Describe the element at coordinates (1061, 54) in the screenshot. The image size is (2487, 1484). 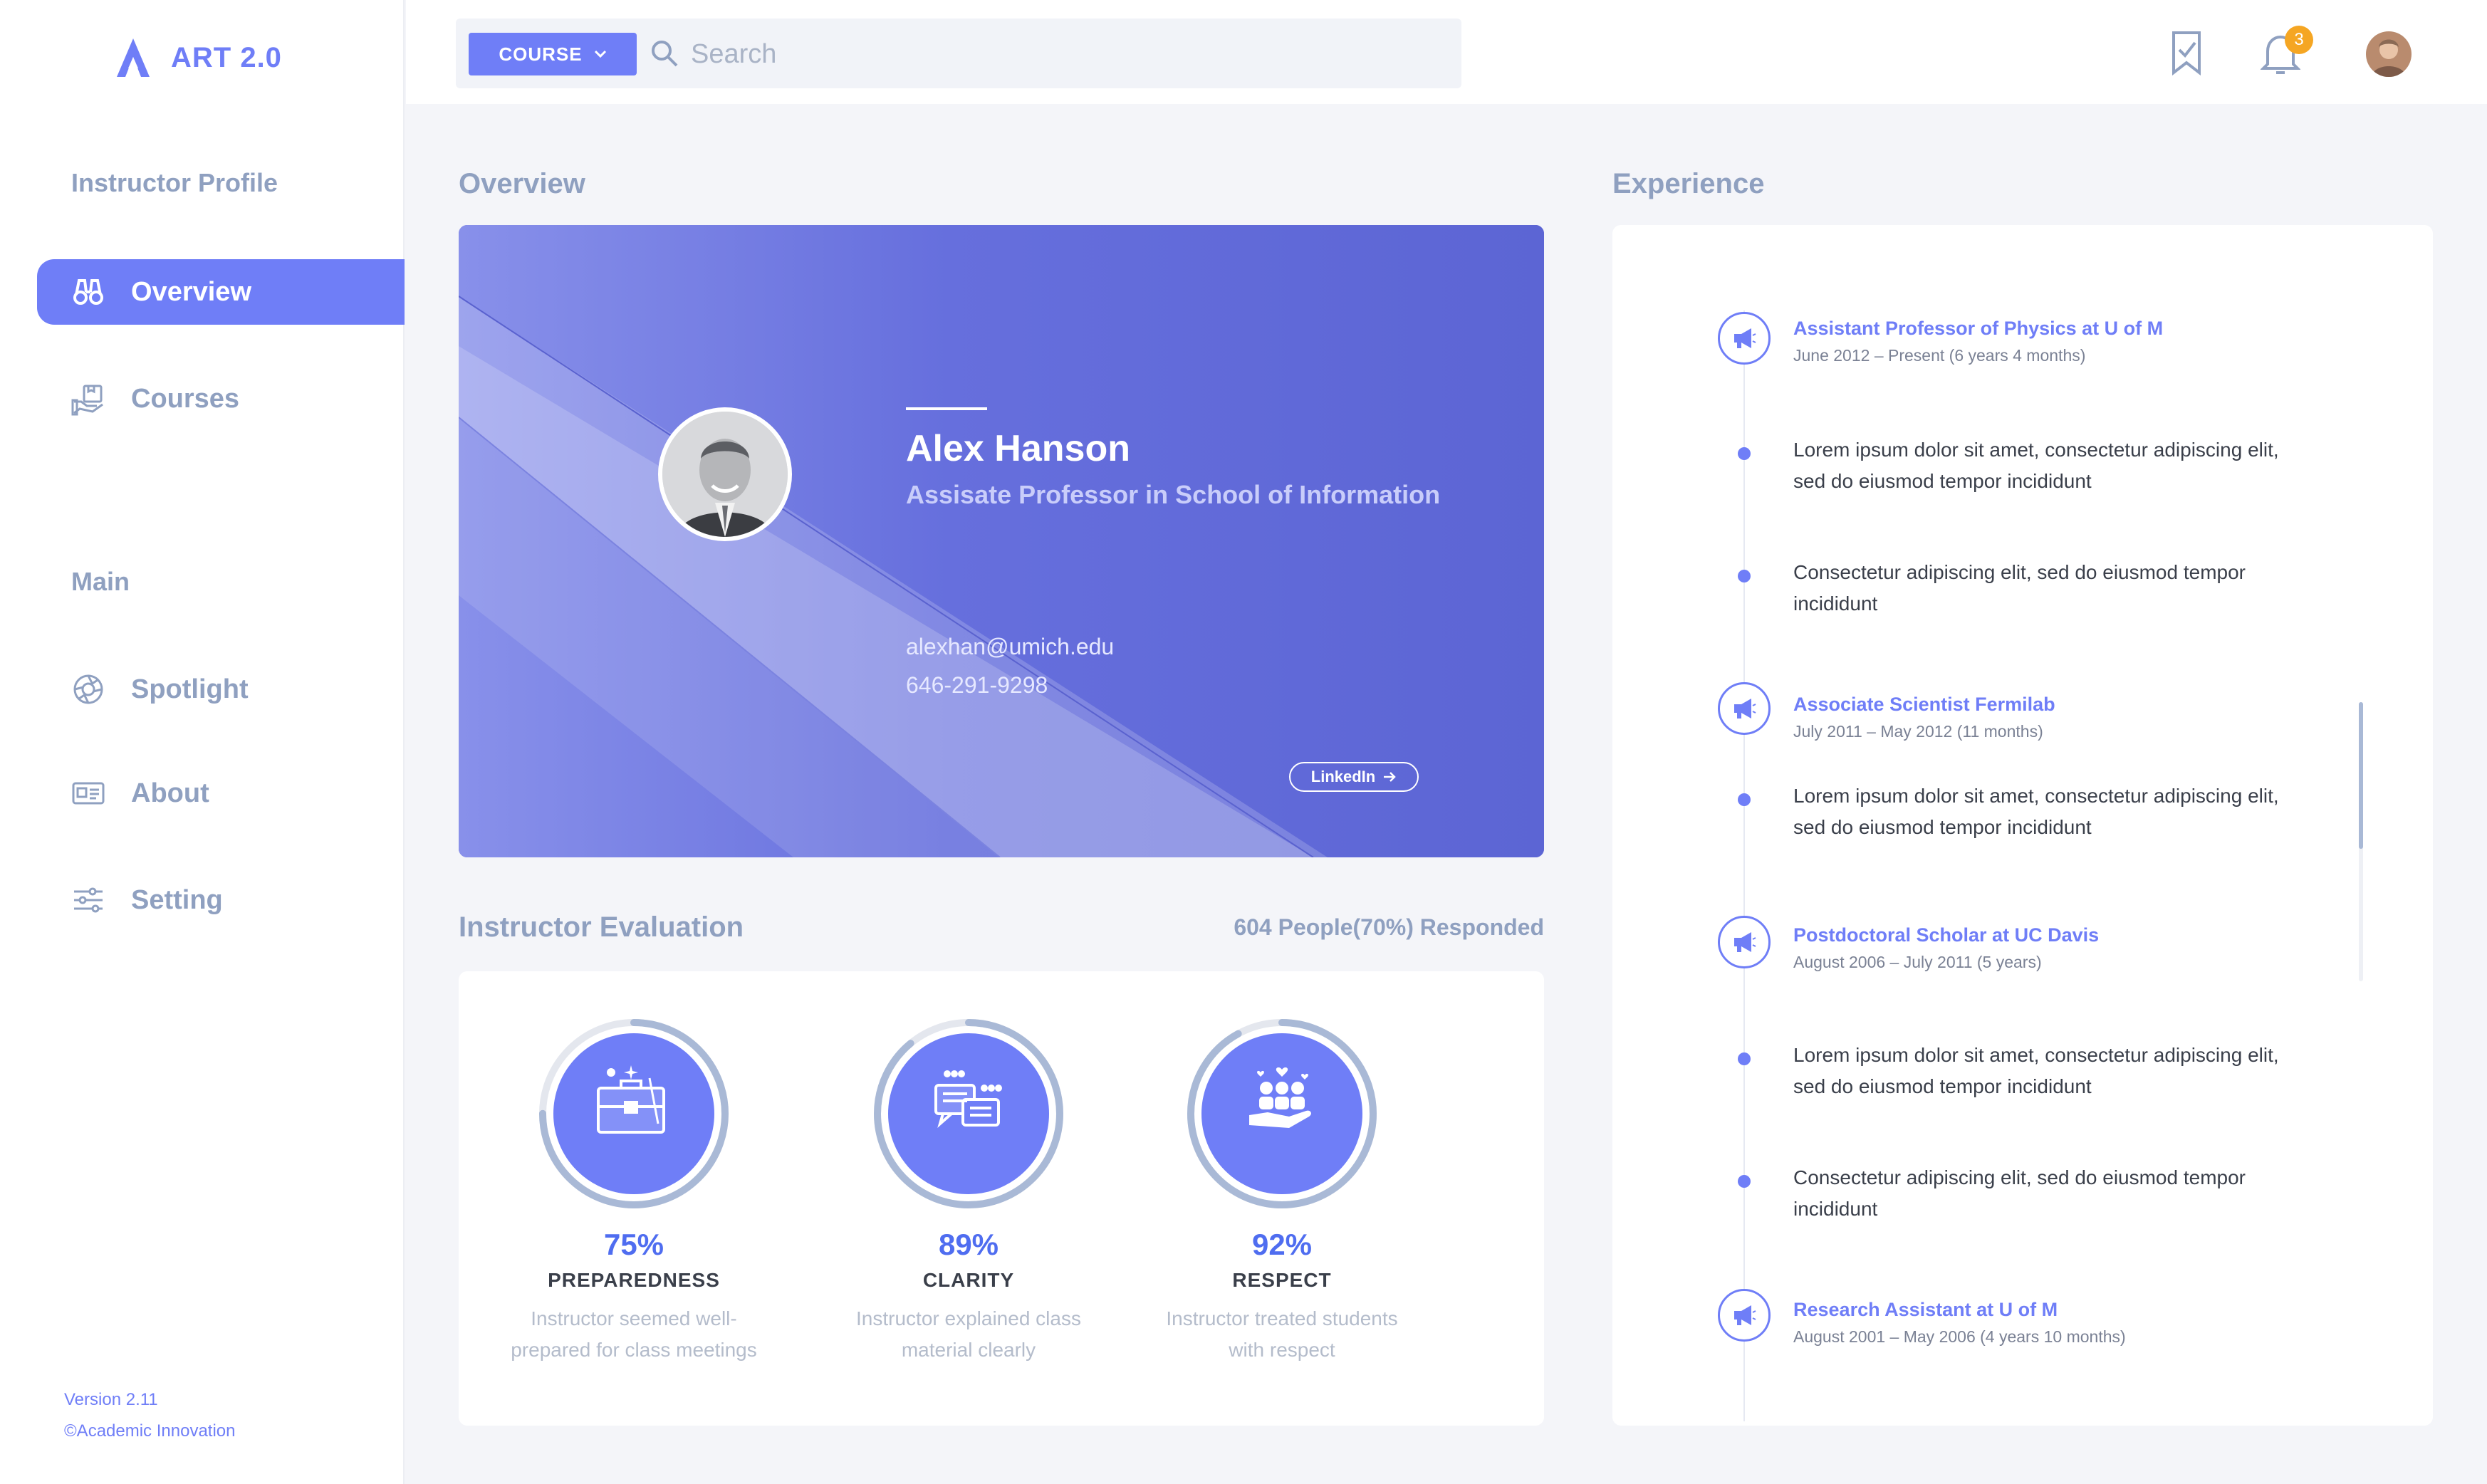
I see `search-input` at that location.